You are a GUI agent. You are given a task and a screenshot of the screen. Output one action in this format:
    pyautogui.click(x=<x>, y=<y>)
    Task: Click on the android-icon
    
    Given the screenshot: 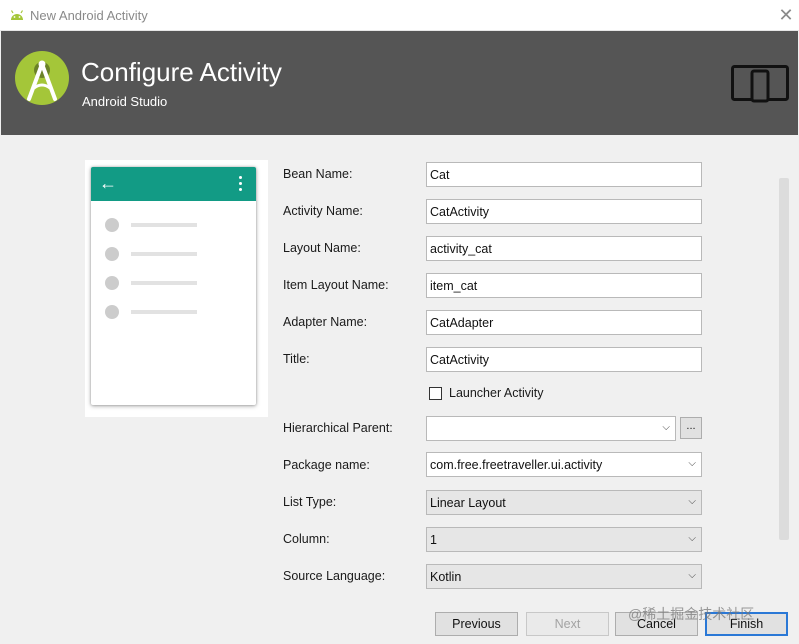 What is the action you would take?
    pyautogui.click(x=17, y=15)
    